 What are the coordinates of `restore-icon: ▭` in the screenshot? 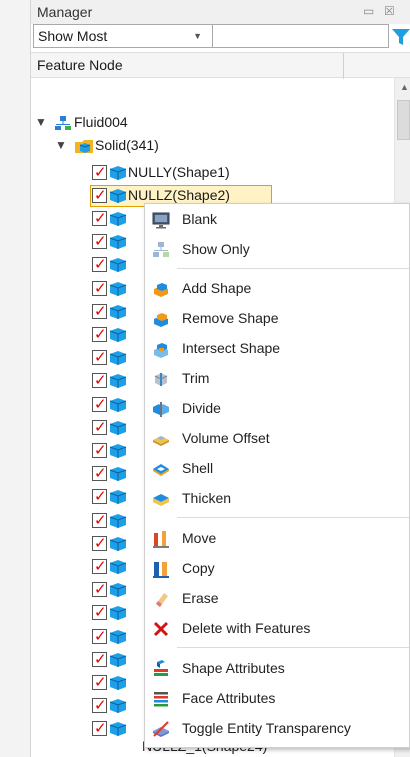 It's located at (368, 11).